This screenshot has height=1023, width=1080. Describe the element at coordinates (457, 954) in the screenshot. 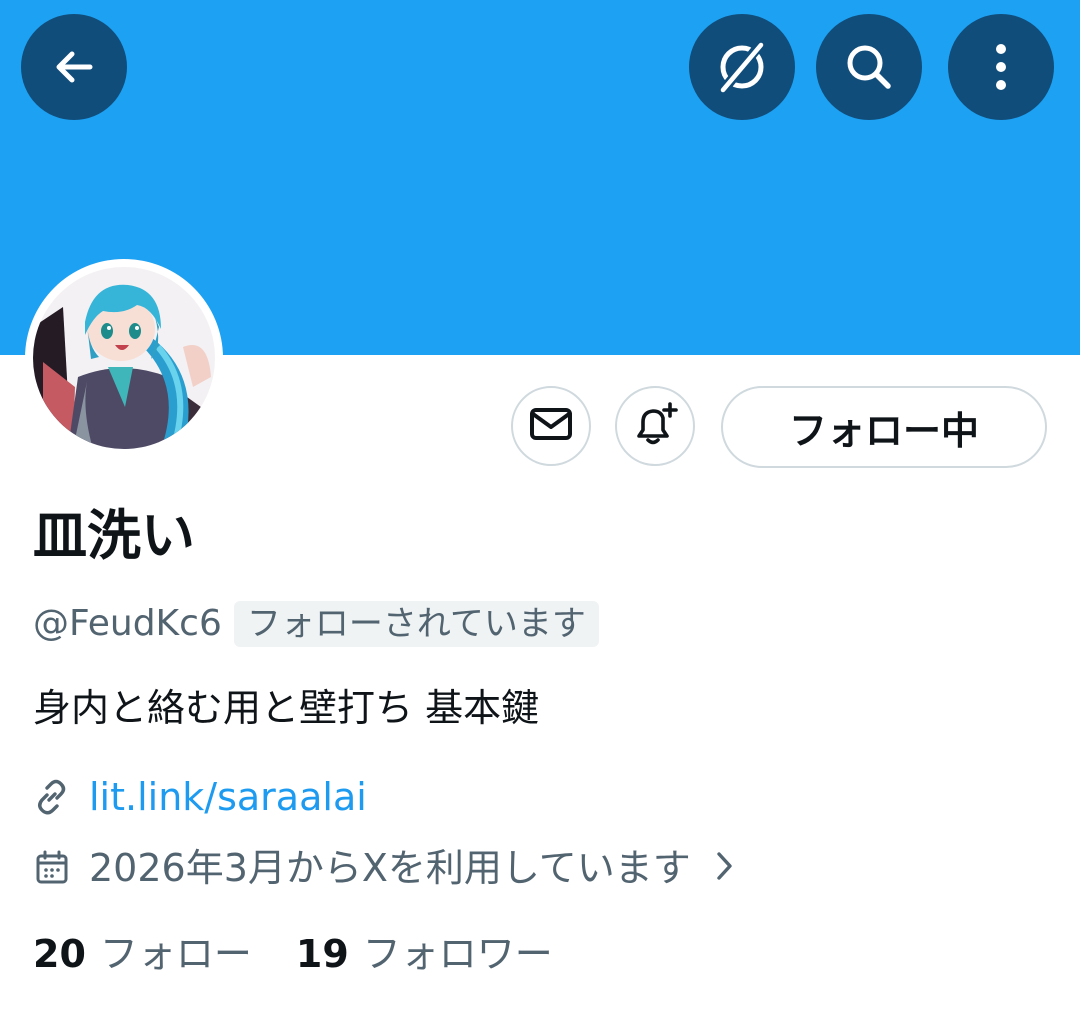

I see `followers-label: フォロワー` at that location.